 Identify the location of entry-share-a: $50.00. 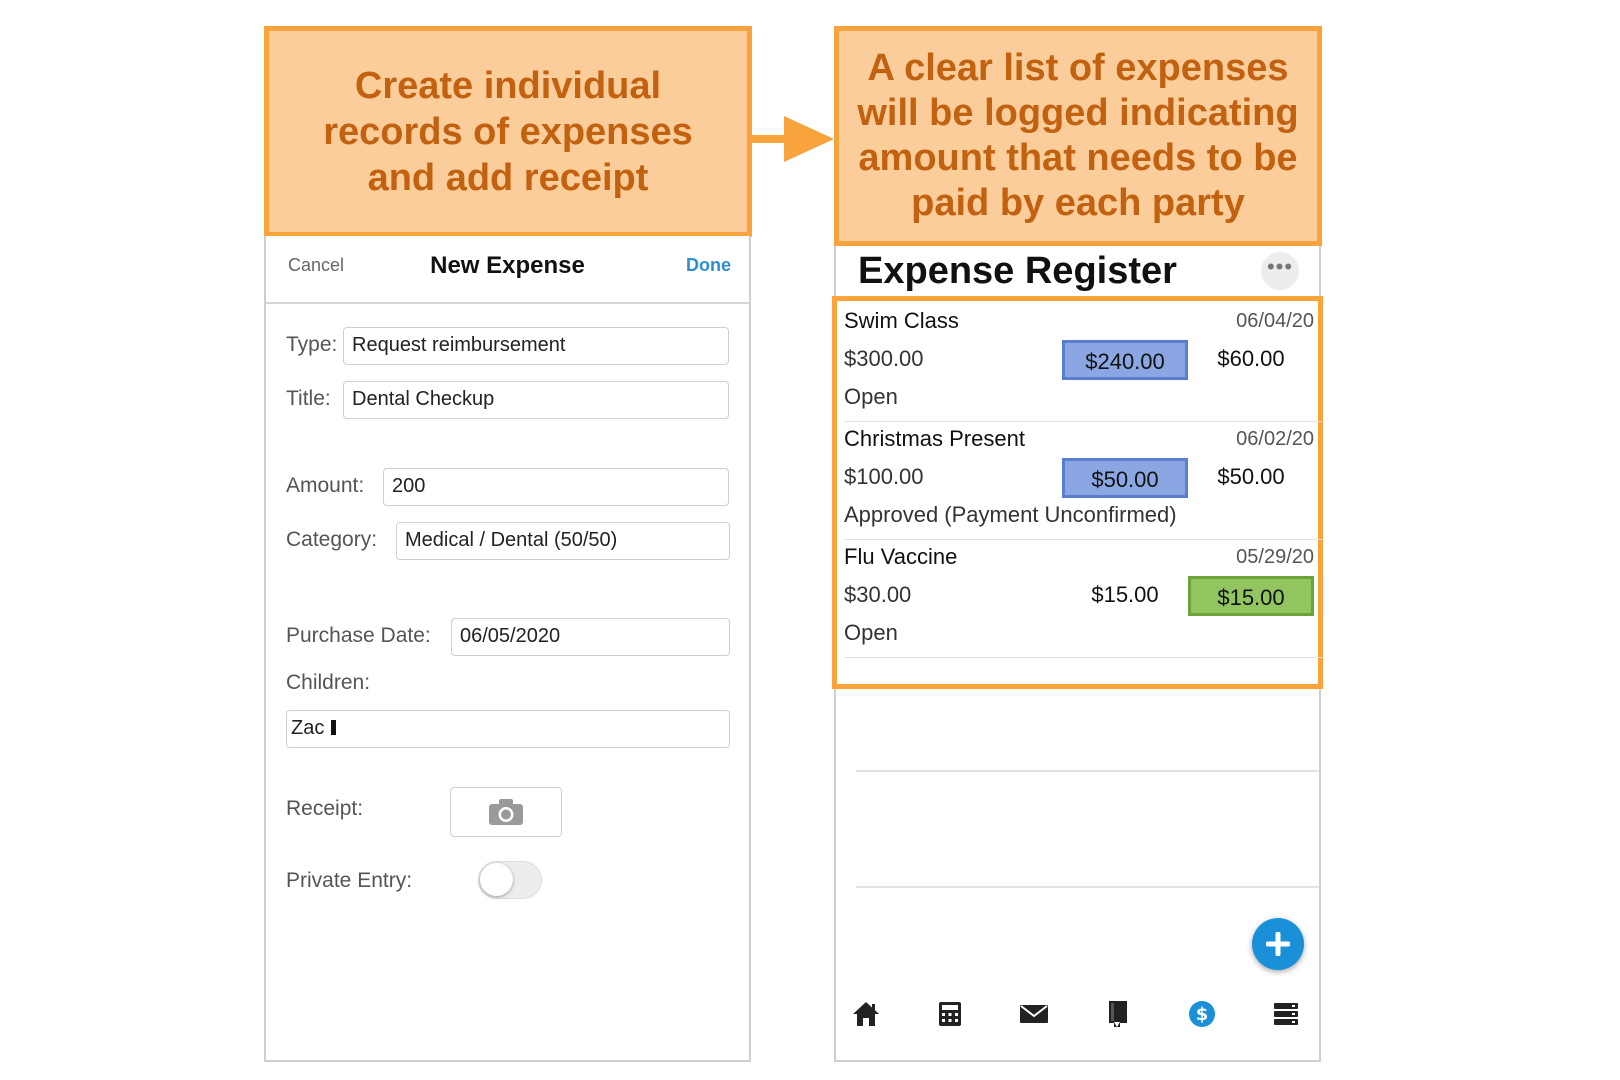
(1125, 478).